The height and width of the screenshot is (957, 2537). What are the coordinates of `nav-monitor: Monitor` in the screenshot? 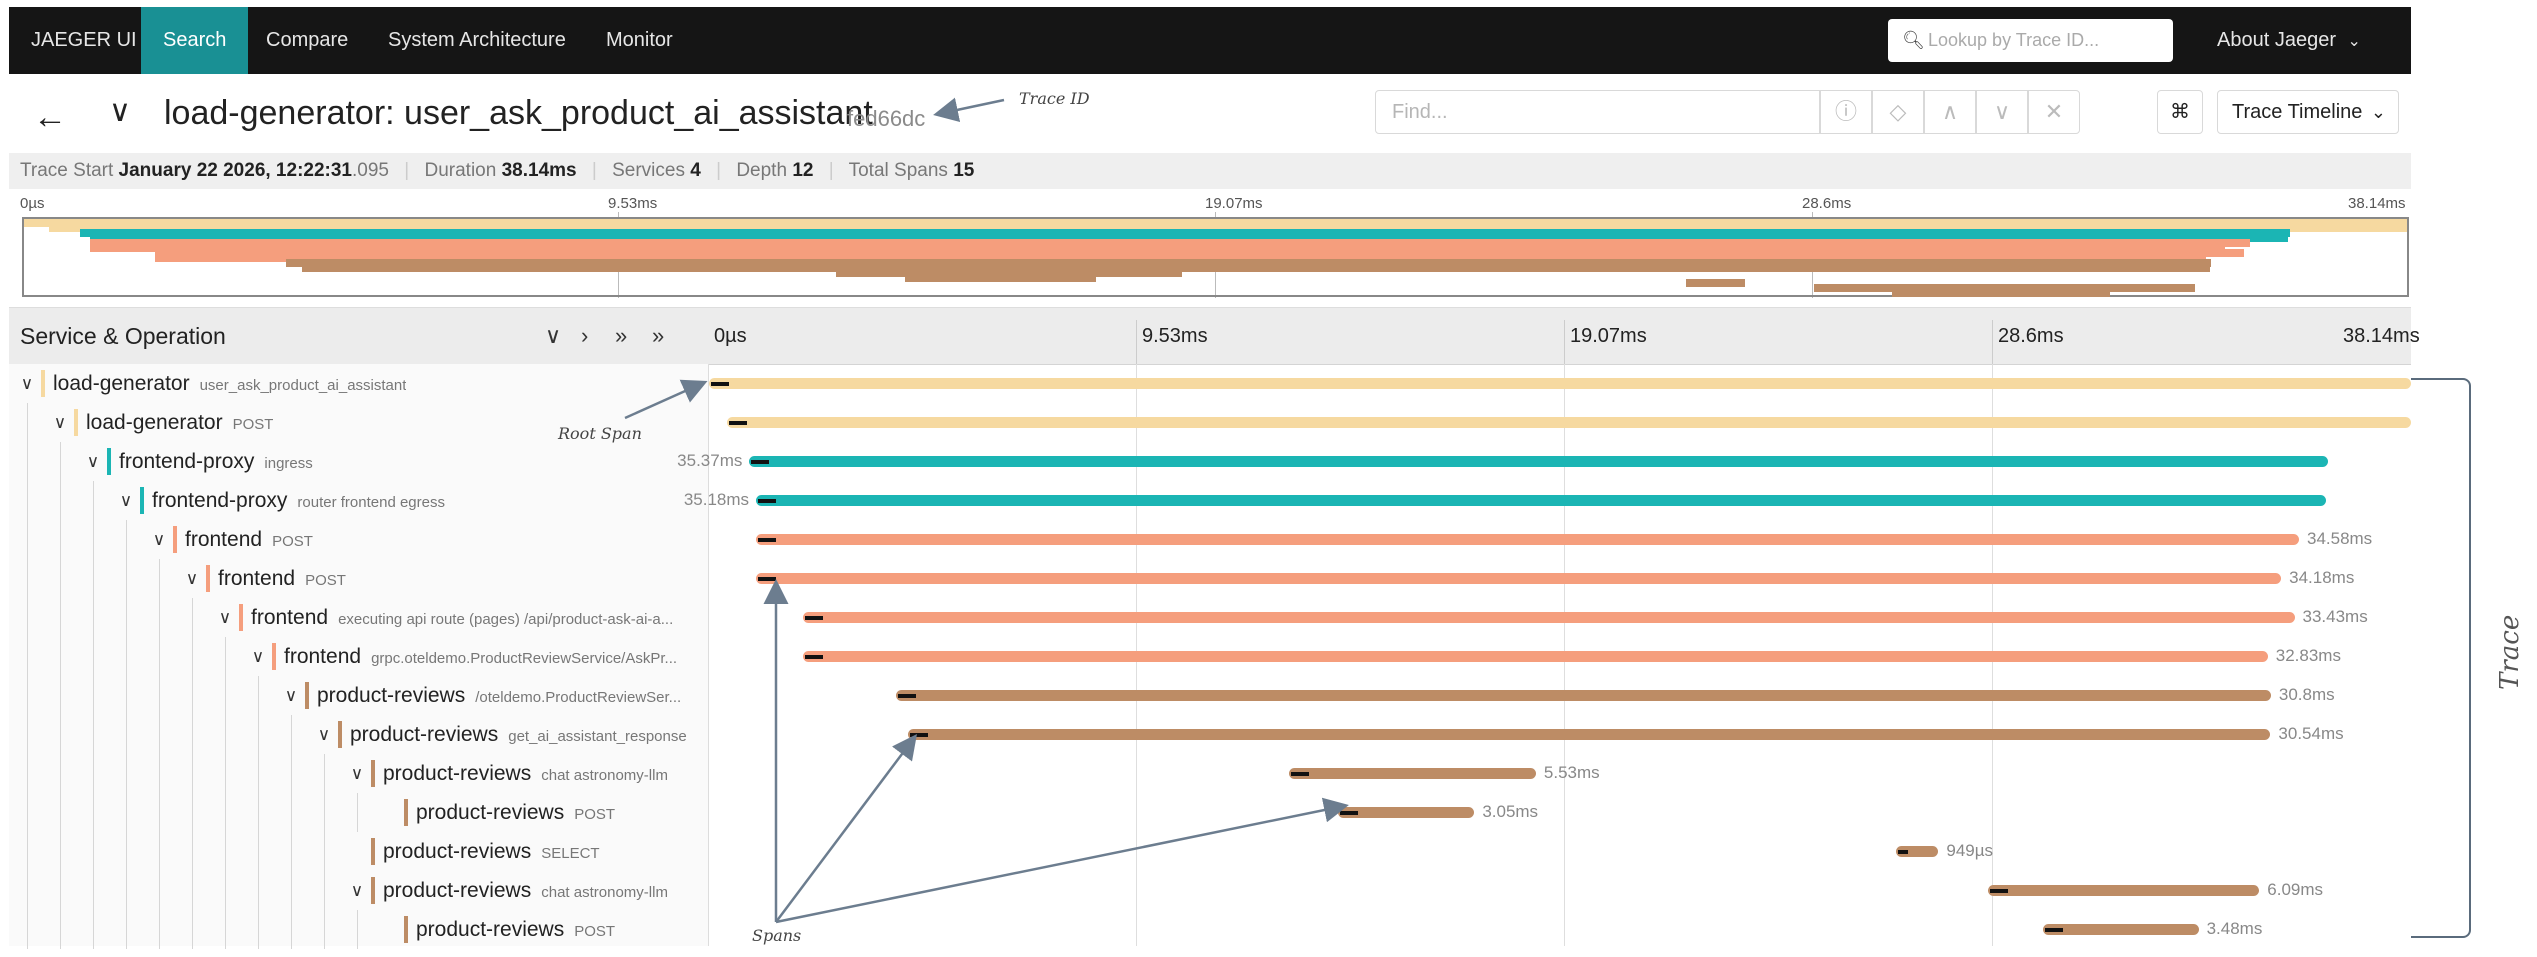 It's located at (639, 40).